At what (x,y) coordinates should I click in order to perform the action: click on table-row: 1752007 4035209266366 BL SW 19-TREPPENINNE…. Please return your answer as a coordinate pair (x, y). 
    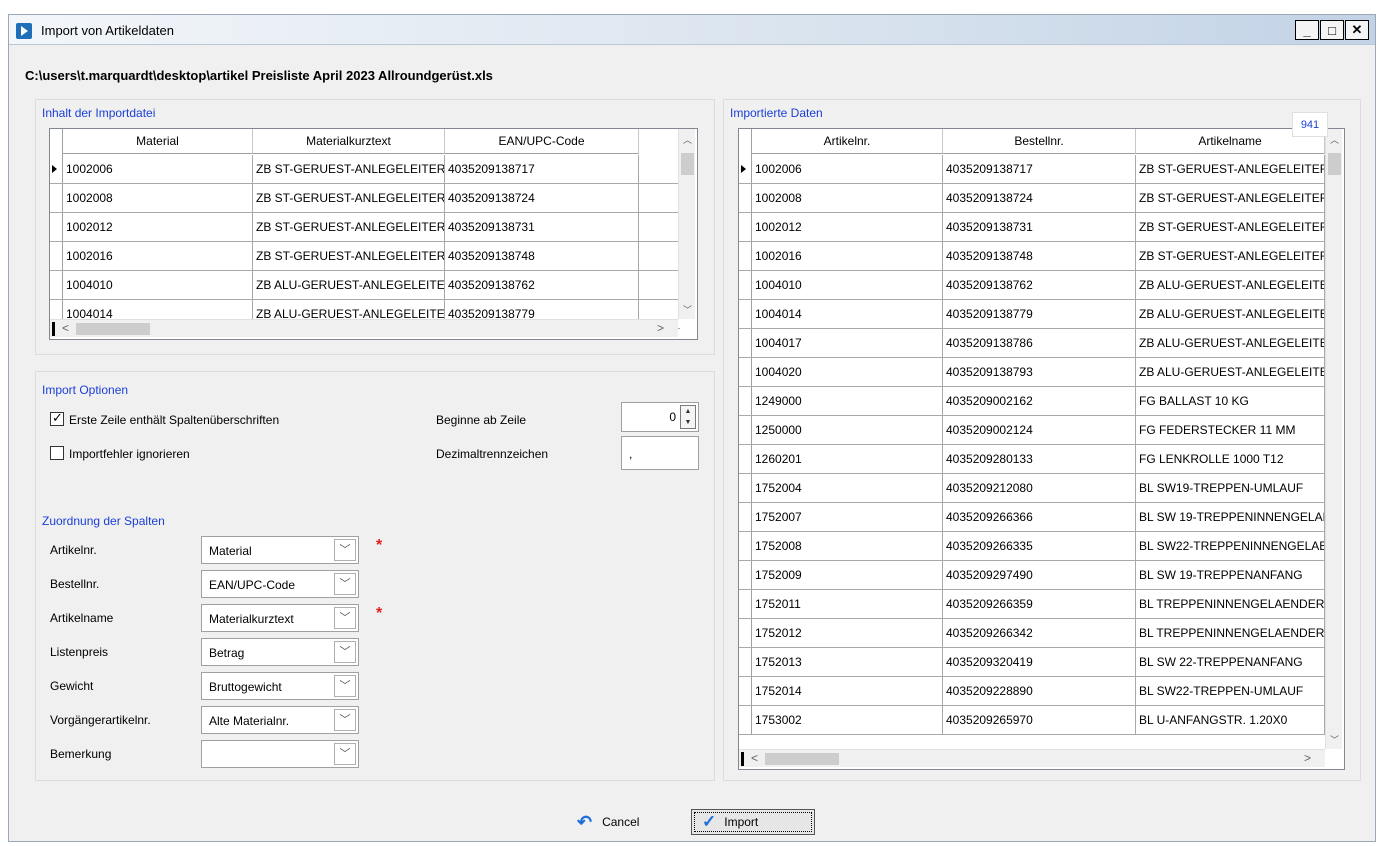
    Looking at the image, I should click on (1033, 517).